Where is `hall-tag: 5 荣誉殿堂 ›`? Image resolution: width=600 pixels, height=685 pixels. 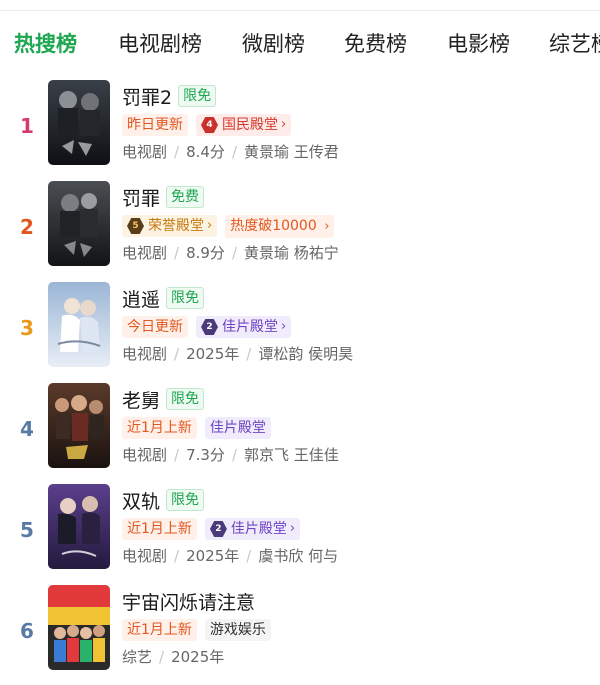
hall-tag: 5 荣誉殿堂 › is located at coordinates (170, 226).